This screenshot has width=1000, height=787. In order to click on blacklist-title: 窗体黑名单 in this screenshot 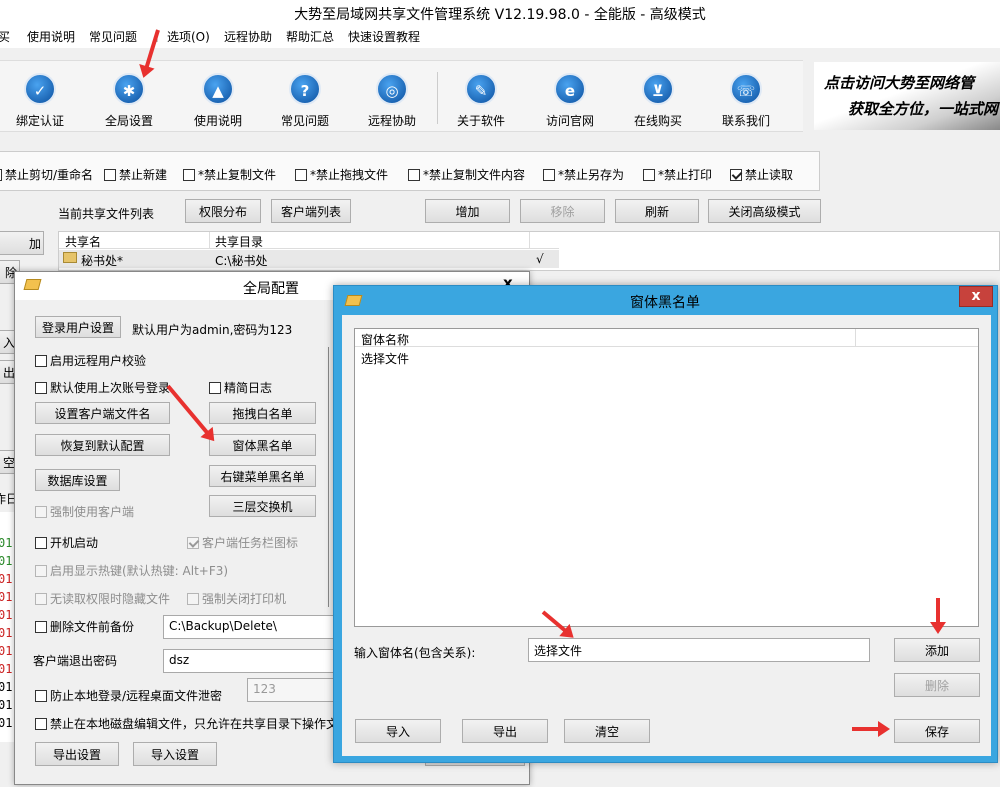, I will do `click(665, 303)`.